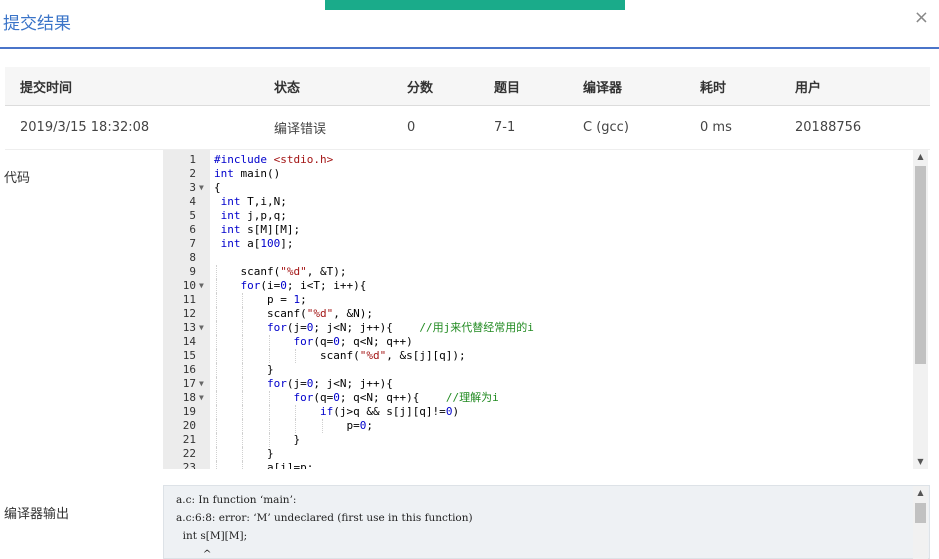 The image size is (939, 559). I want to click on code-text: int a[100];, so click(257, 243).